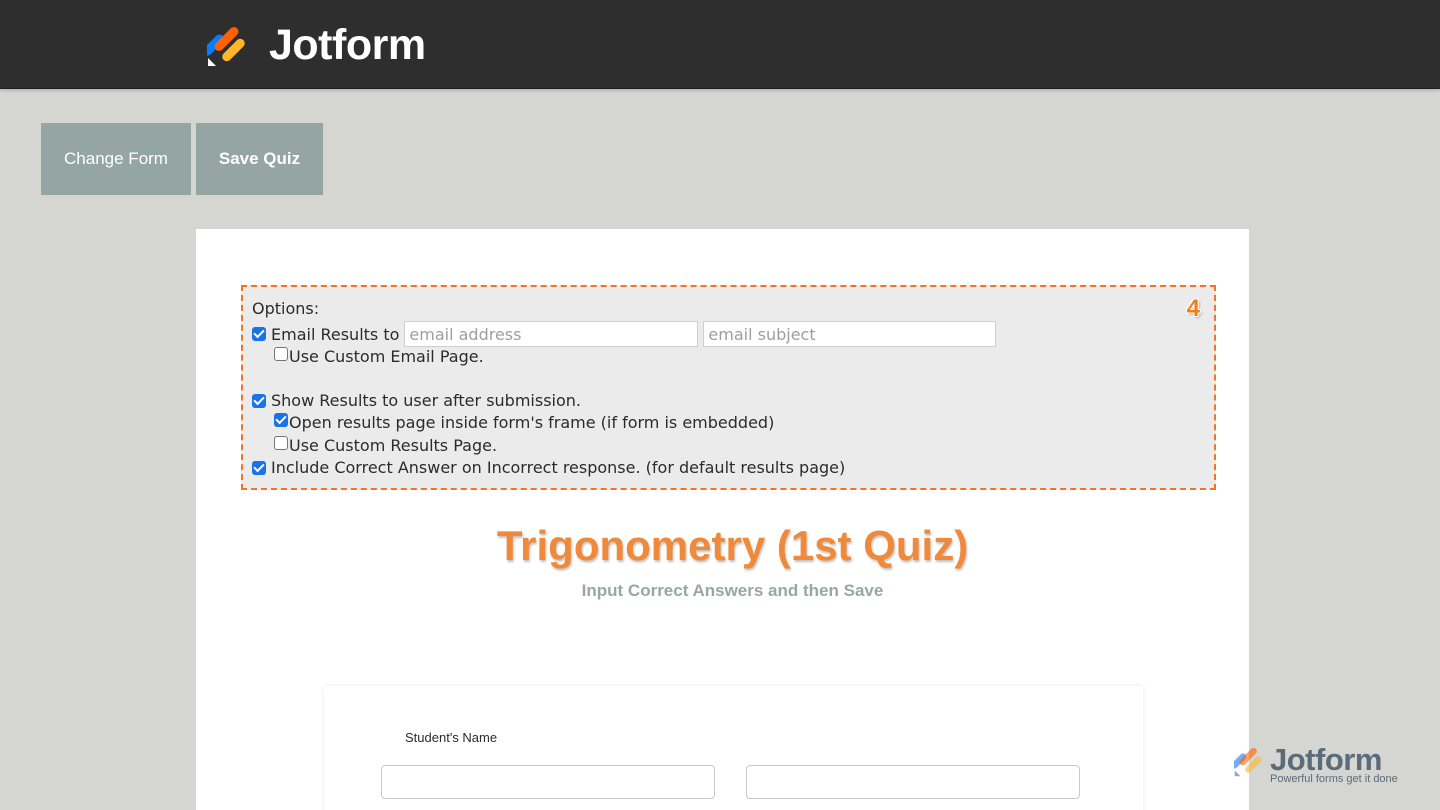 The image size is (1440, 810). What do you see at coordinates (1326, 759) in the screenshot?
I see `watermark-name: Jotform` at bounding box center [1326, 759].